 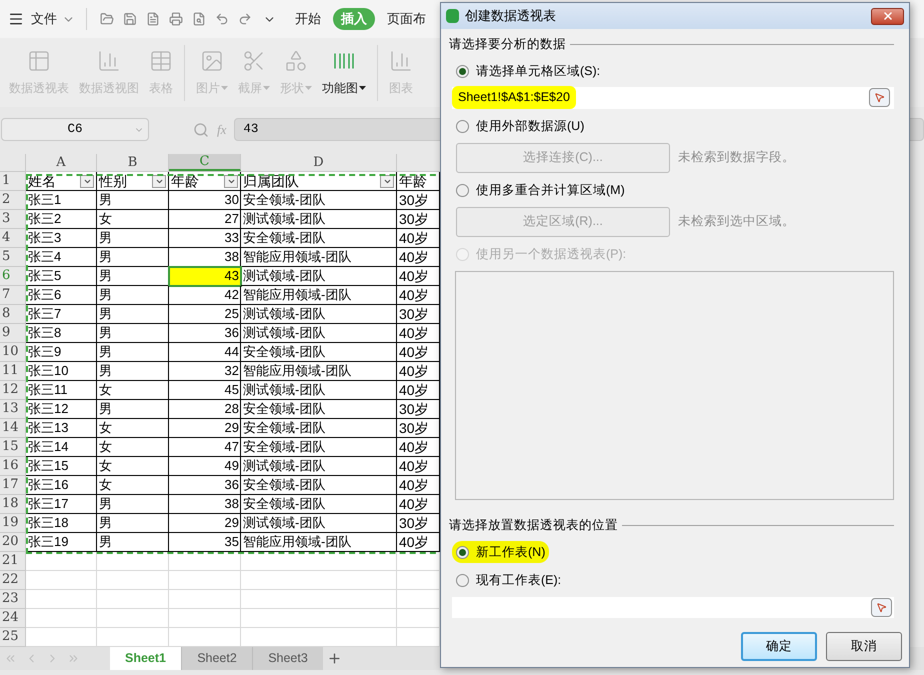 I want to click on range-field: Sheet1!$A$1:$E$20, so click(x=673, y=97).